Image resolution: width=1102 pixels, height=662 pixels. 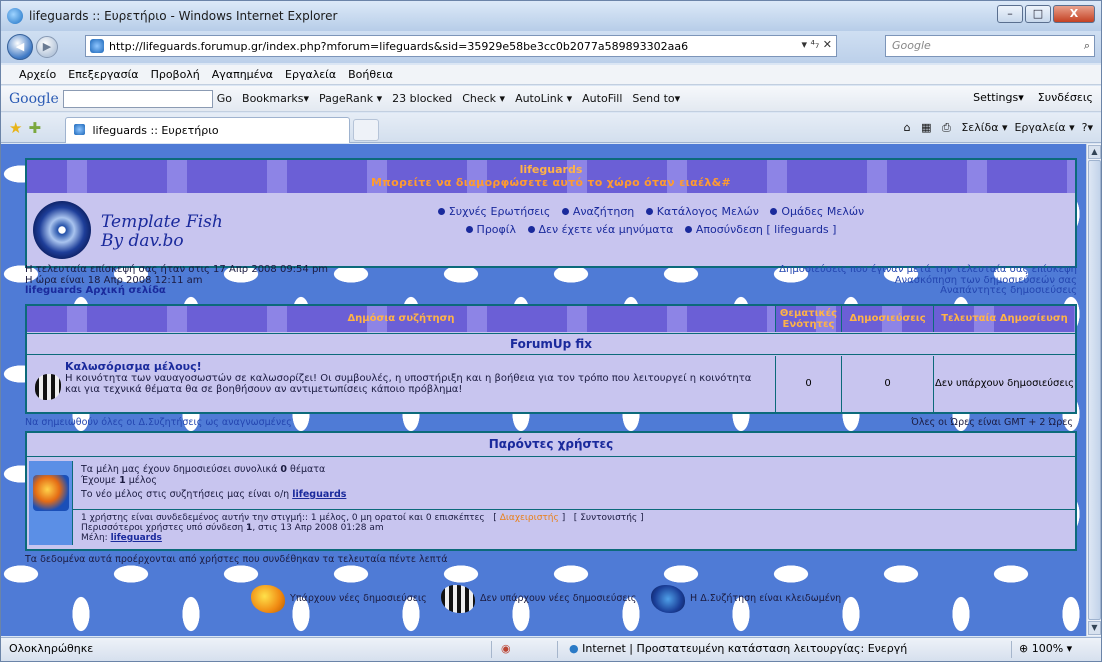 I want to click on toolbar-bookmarks: Bookmarks▾, so click(x=275, y=98).